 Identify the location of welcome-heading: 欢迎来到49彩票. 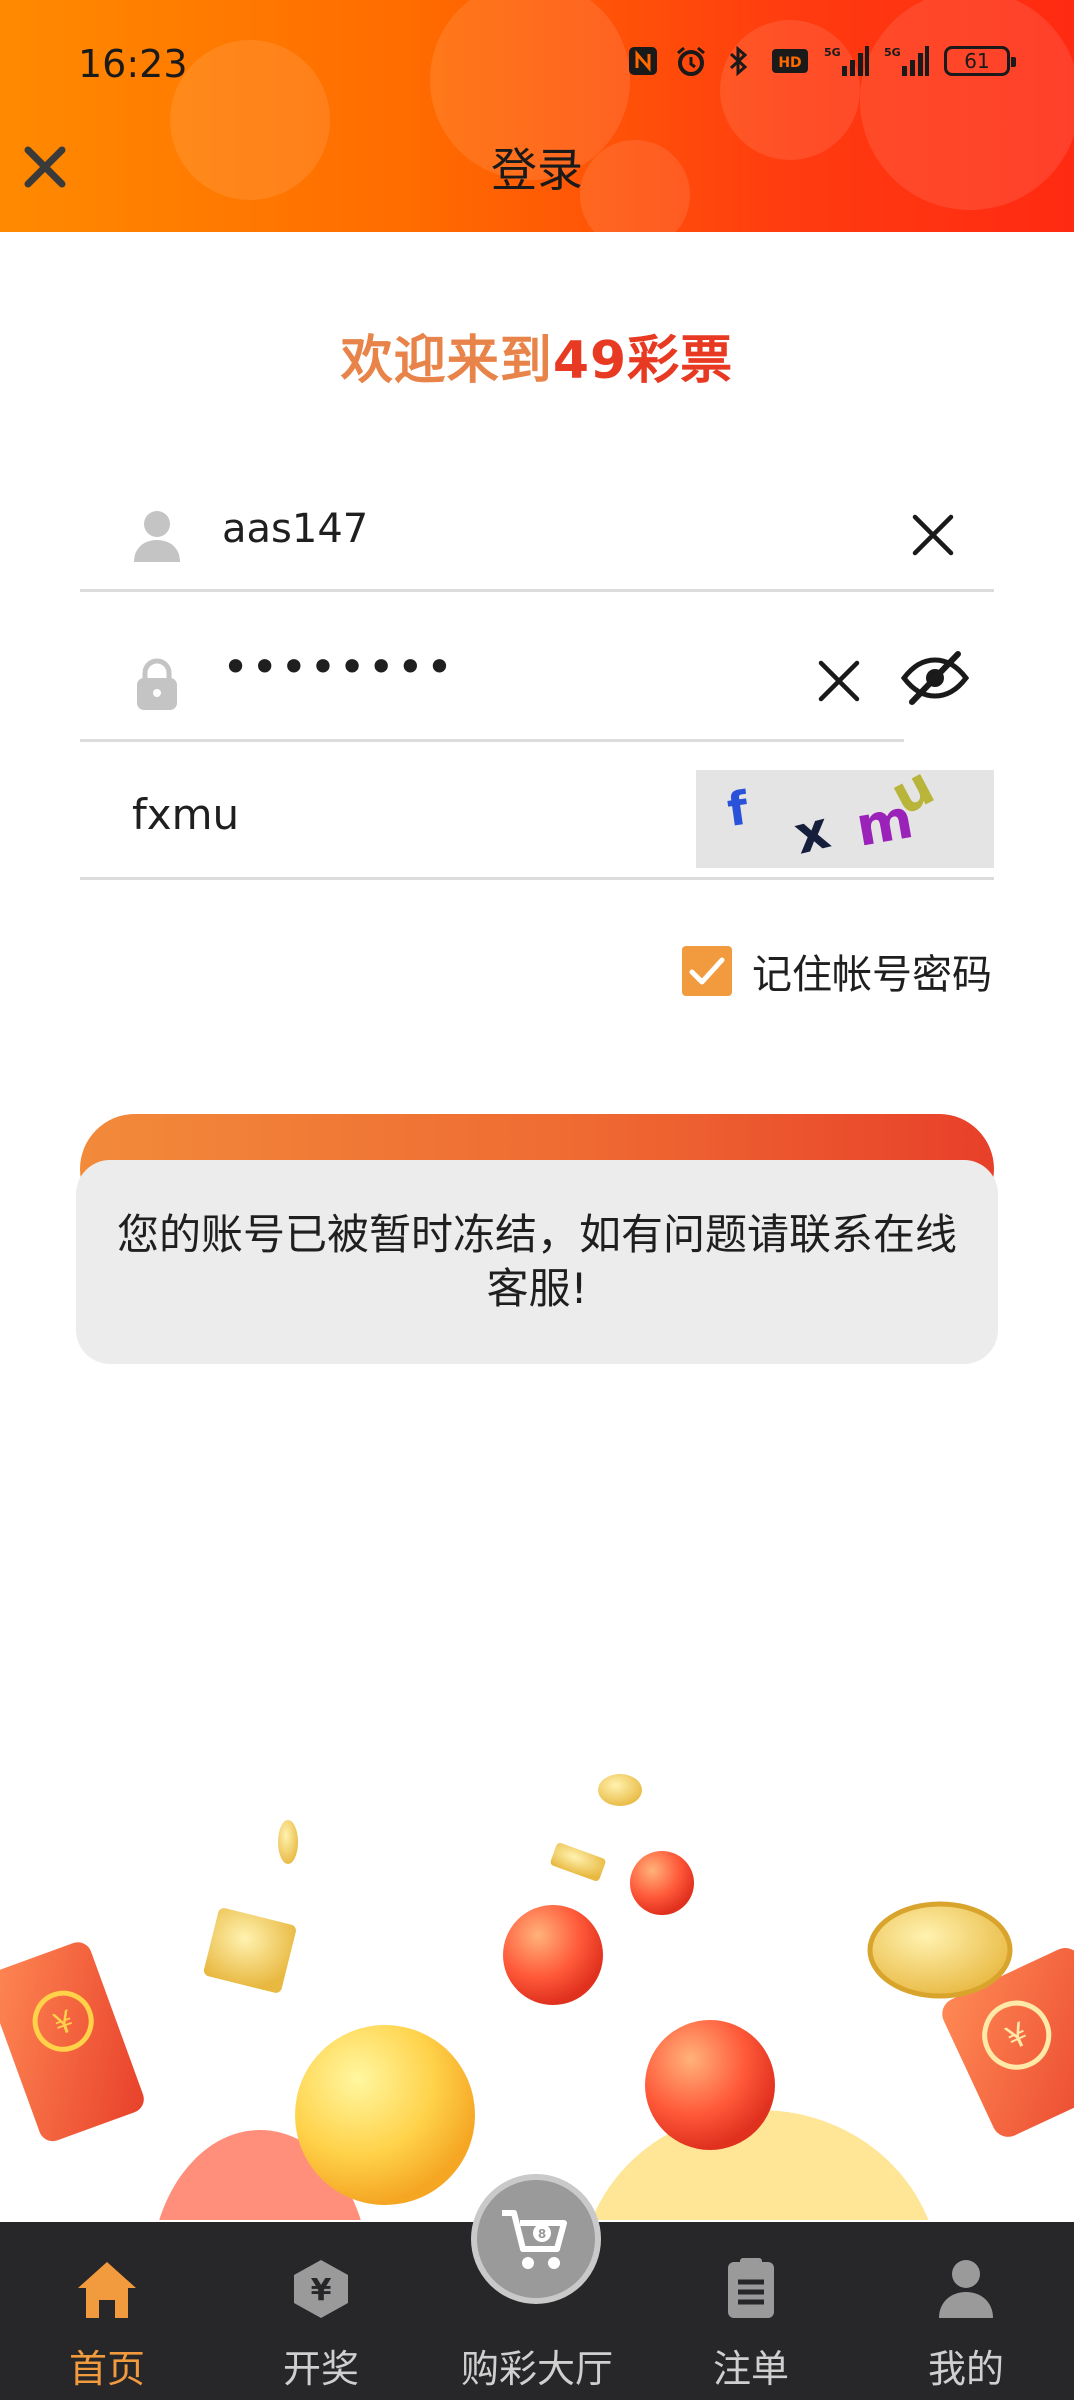
(537, 355).